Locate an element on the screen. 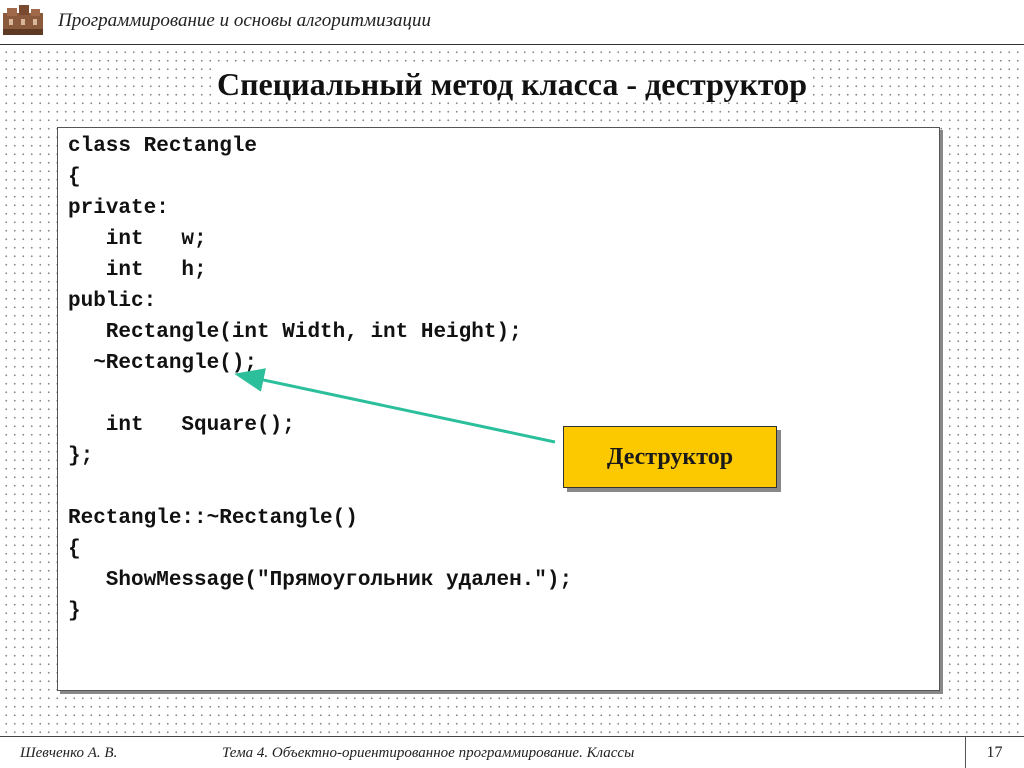 The height and width of the screenshot is (768, 1024). header-divider is located at coordinates (512, 44).